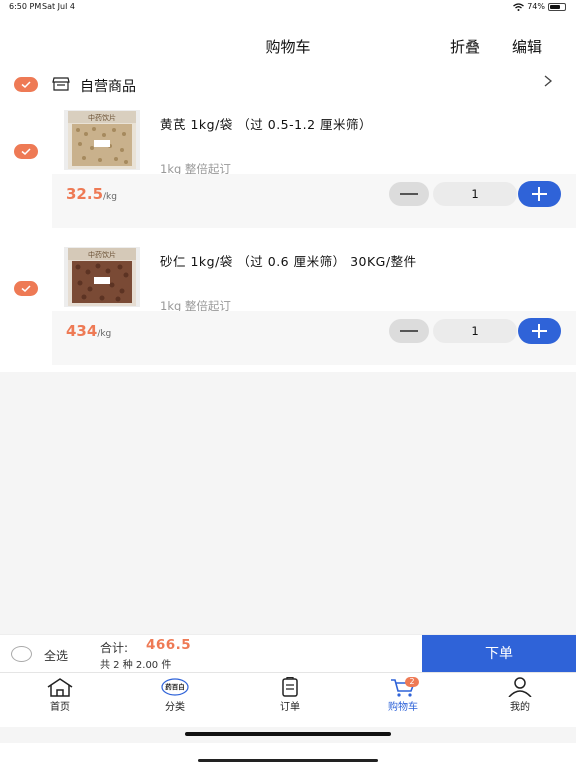 This screenshot has width=576, height=768. What do you see at coordinates (61, 84) in the screenshot?
I see `store-icon` at bounding box center [61, 84].